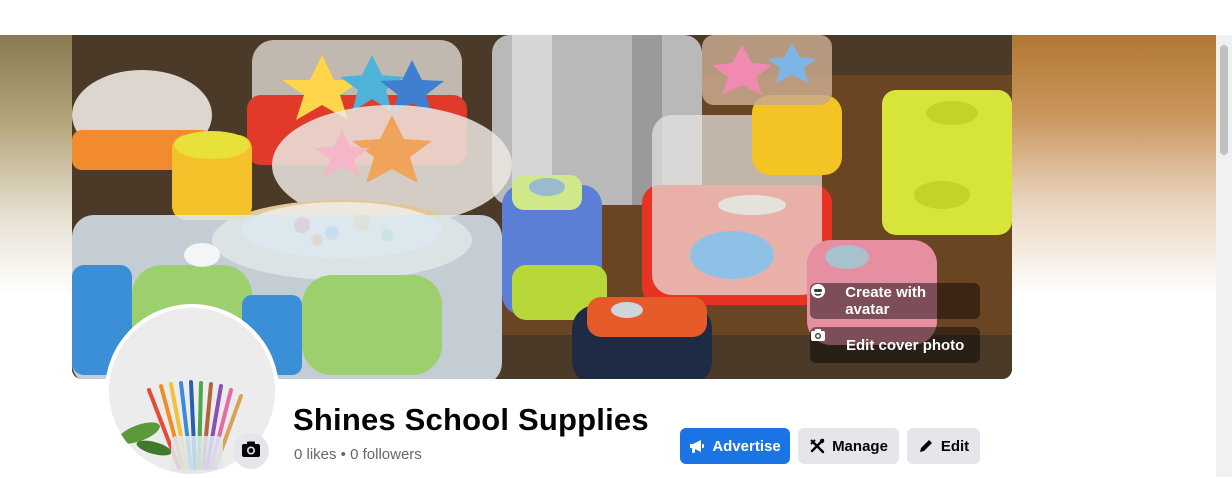  I want to click on cover-backdrop-right, so click(1114, 165).